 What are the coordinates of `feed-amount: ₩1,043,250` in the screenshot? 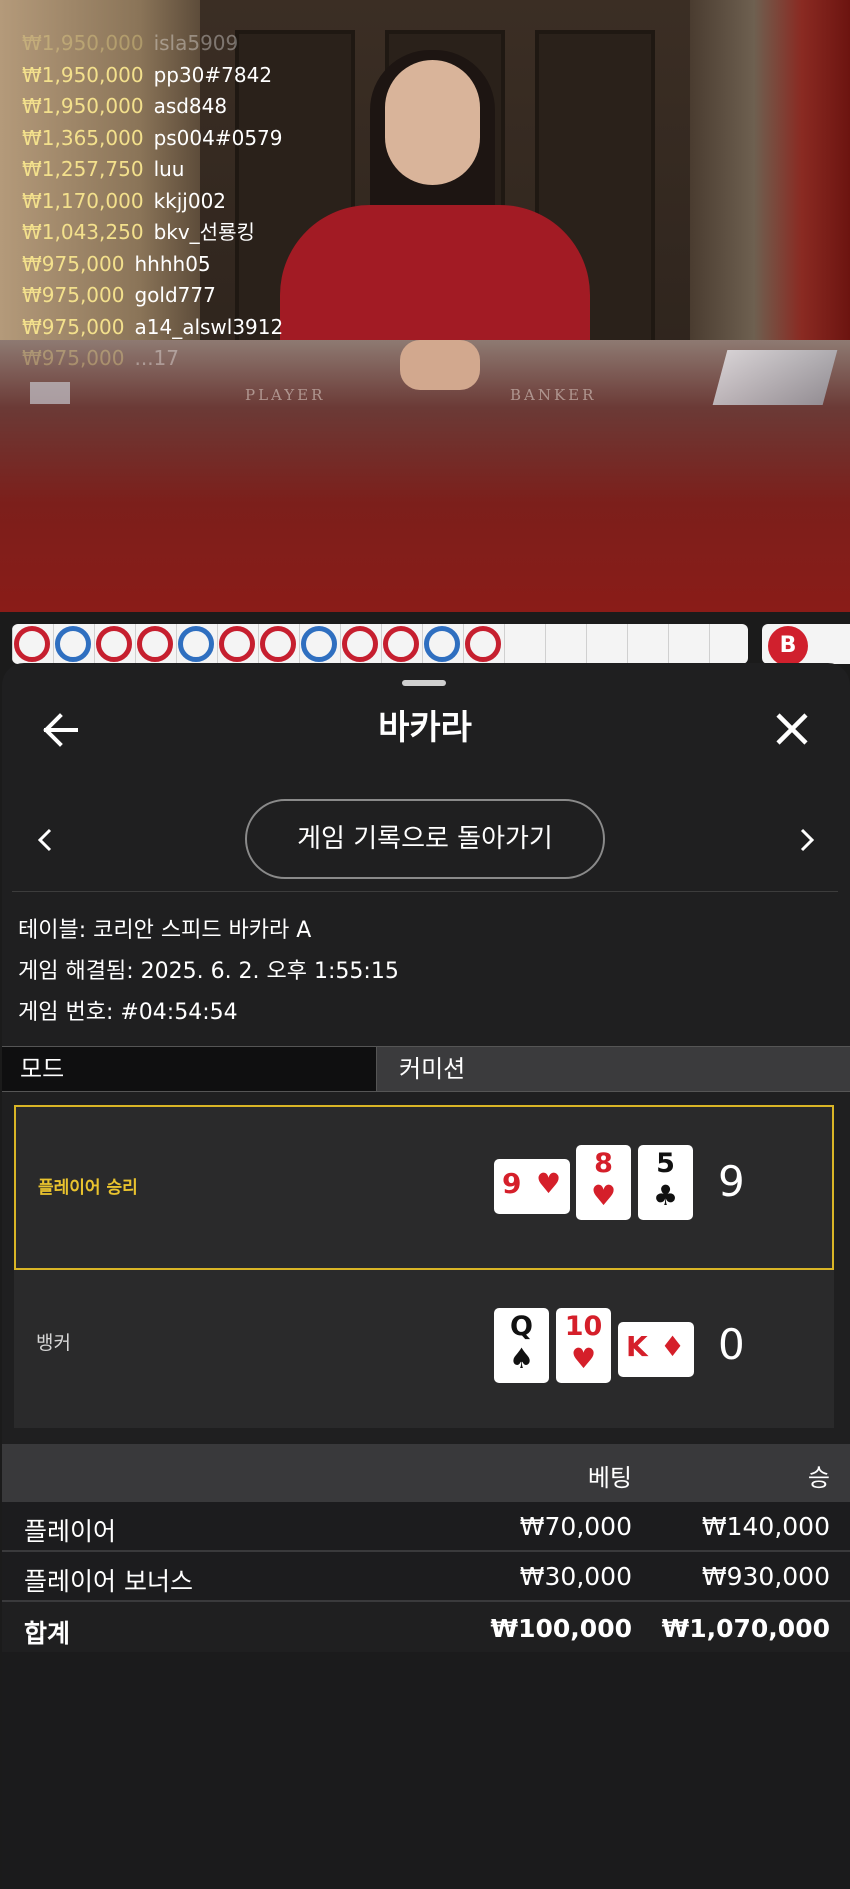 It's located at (83, 232).